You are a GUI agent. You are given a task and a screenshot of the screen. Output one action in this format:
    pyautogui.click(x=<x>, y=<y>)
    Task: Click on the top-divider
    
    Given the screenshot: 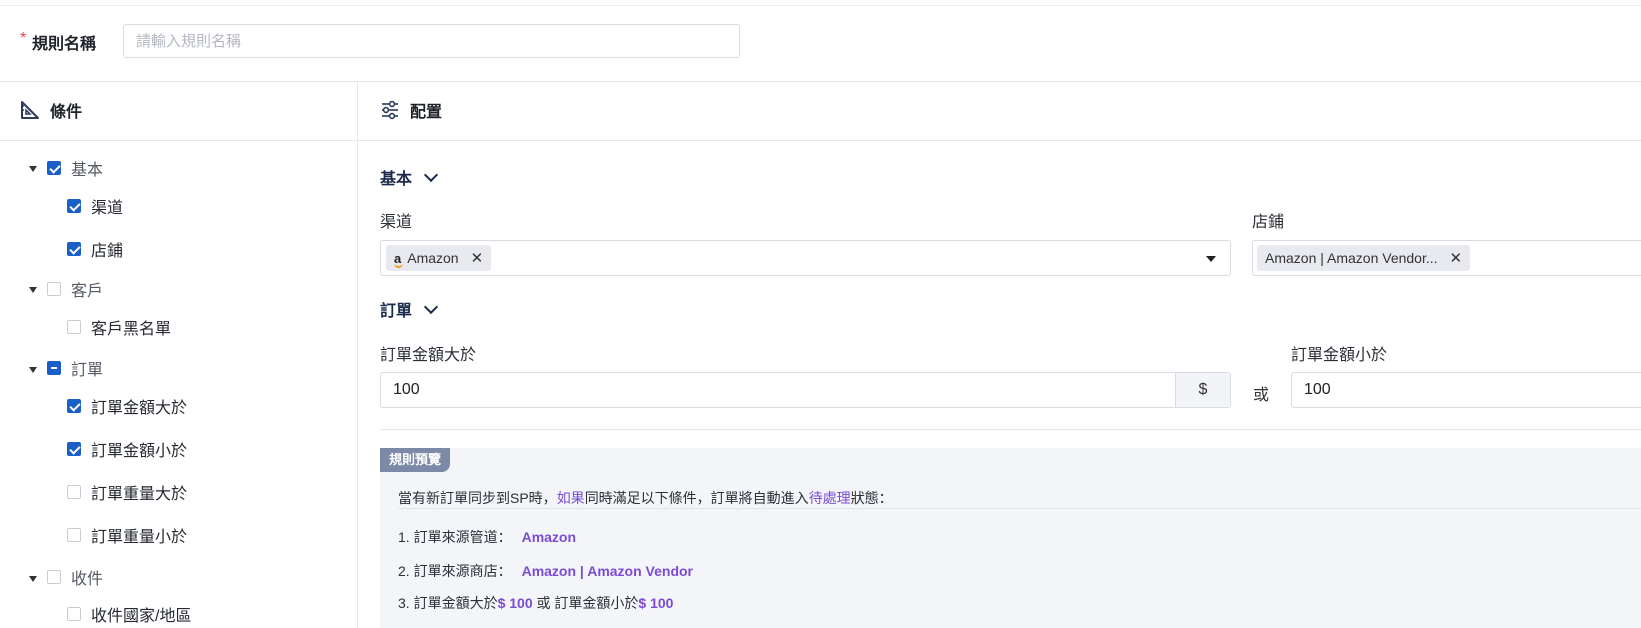 What is the action you would take?
    pyautogui.click(x=820, y=5)
    